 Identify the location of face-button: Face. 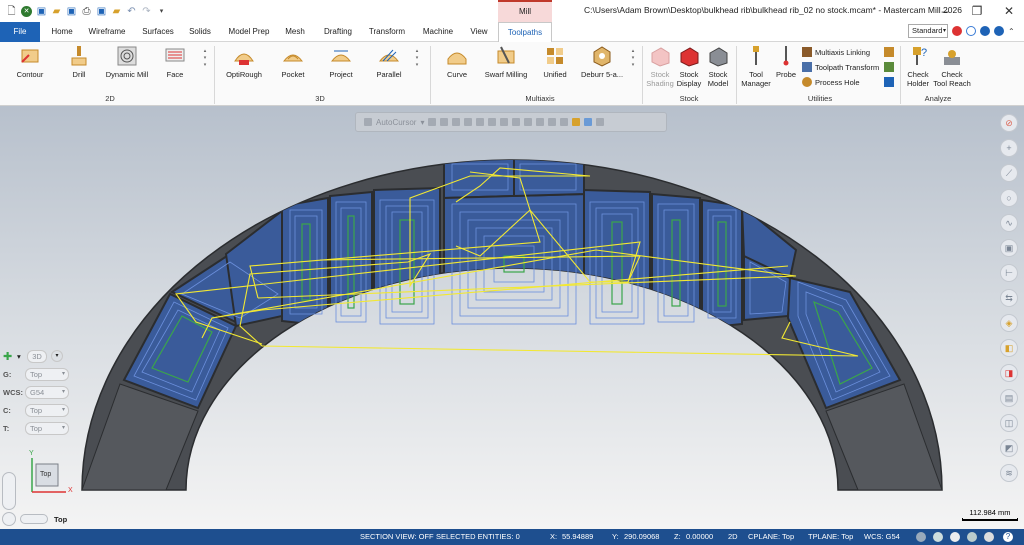
(175, 62).